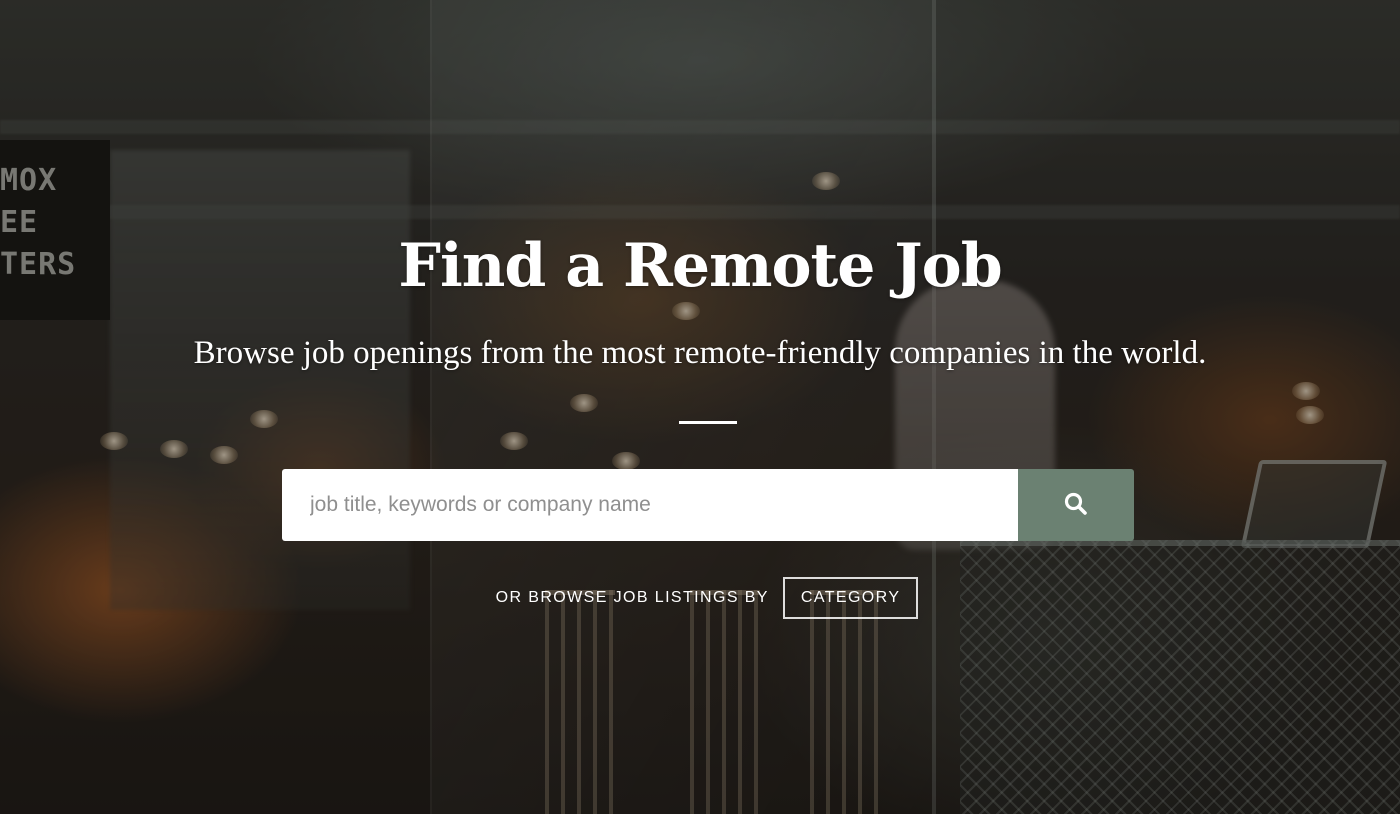 This screenshot has width=1400, height=814. Describe the element at coordinates (850, 598) in the screenshot. I see `browse-category-button: CATEGORY` at that location.